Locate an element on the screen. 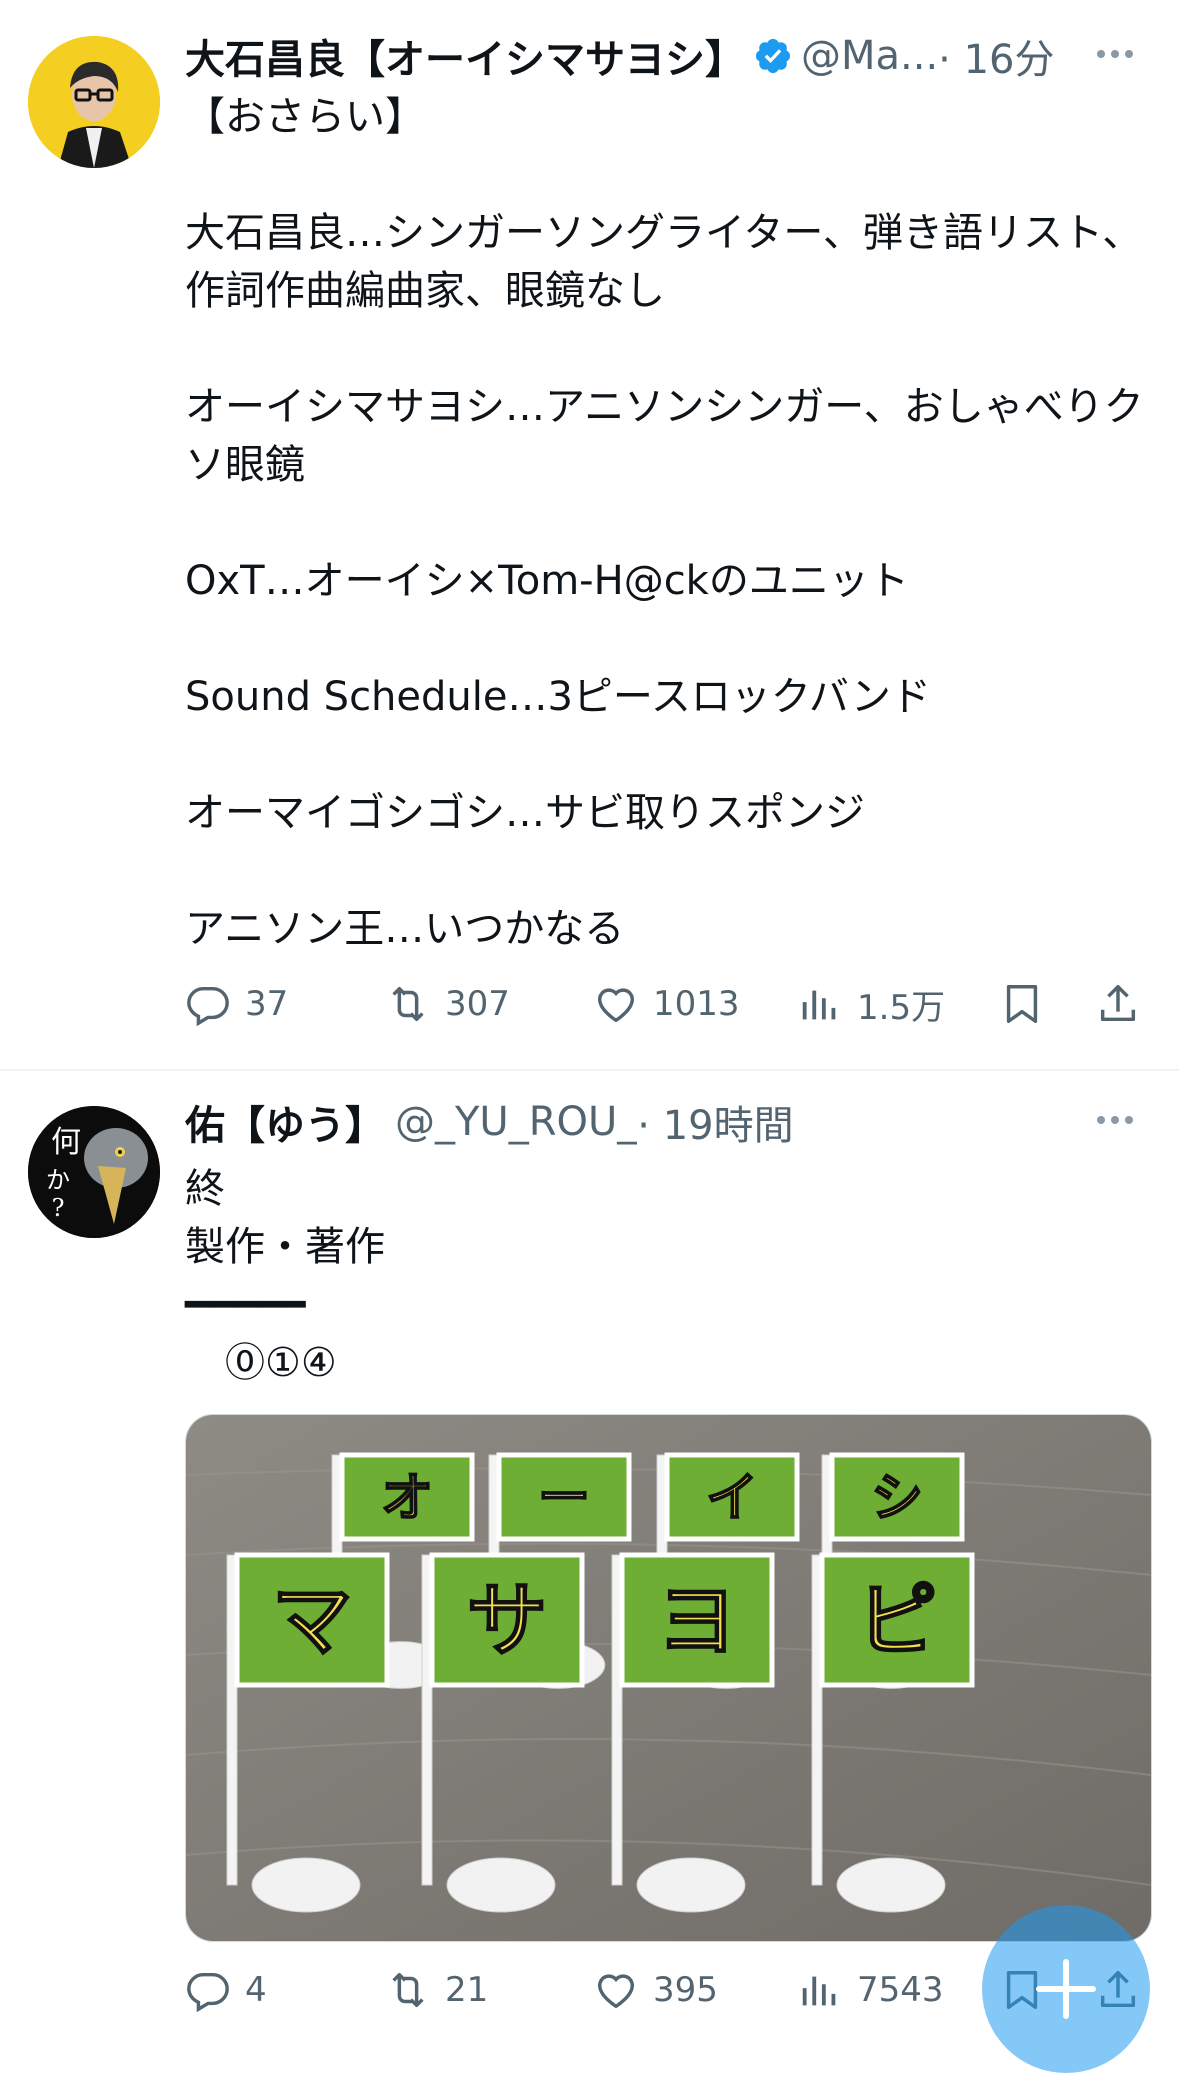 The image size is (1179, 2073). flag-character: イ is located at coordinates (732, 1498).